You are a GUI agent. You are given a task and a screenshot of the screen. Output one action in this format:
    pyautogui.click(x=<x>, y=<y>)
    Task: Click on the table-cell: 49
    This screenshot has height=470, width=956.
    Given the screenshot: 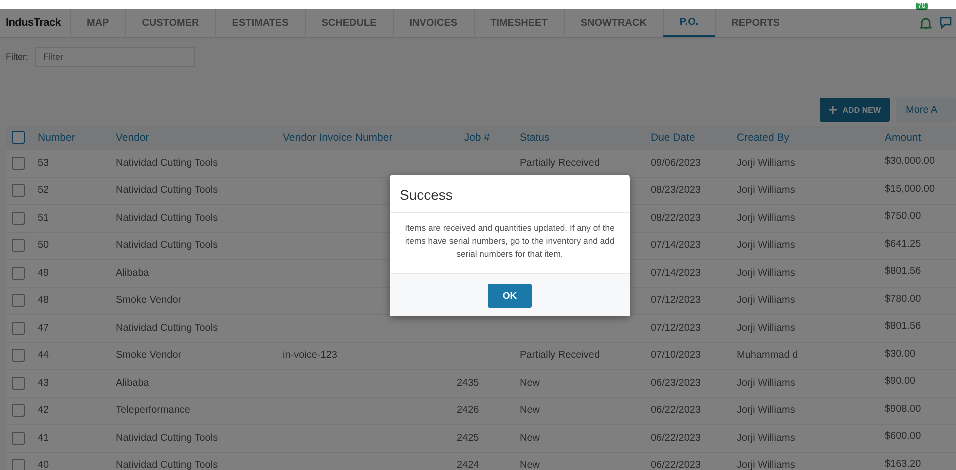 What is the action you would take?
    pyautogui.click(x=44, y=273)
    